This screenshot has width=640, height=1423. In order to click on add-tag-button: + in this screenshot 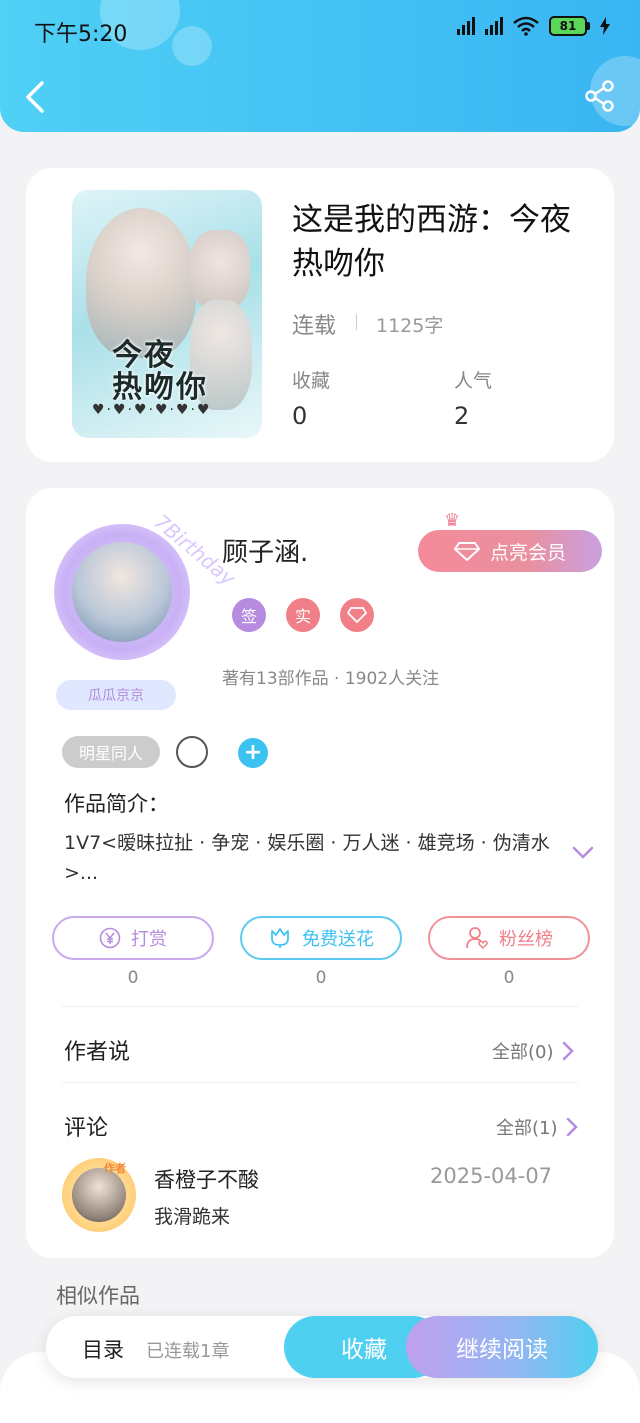, I will do `click(253, 753)`.